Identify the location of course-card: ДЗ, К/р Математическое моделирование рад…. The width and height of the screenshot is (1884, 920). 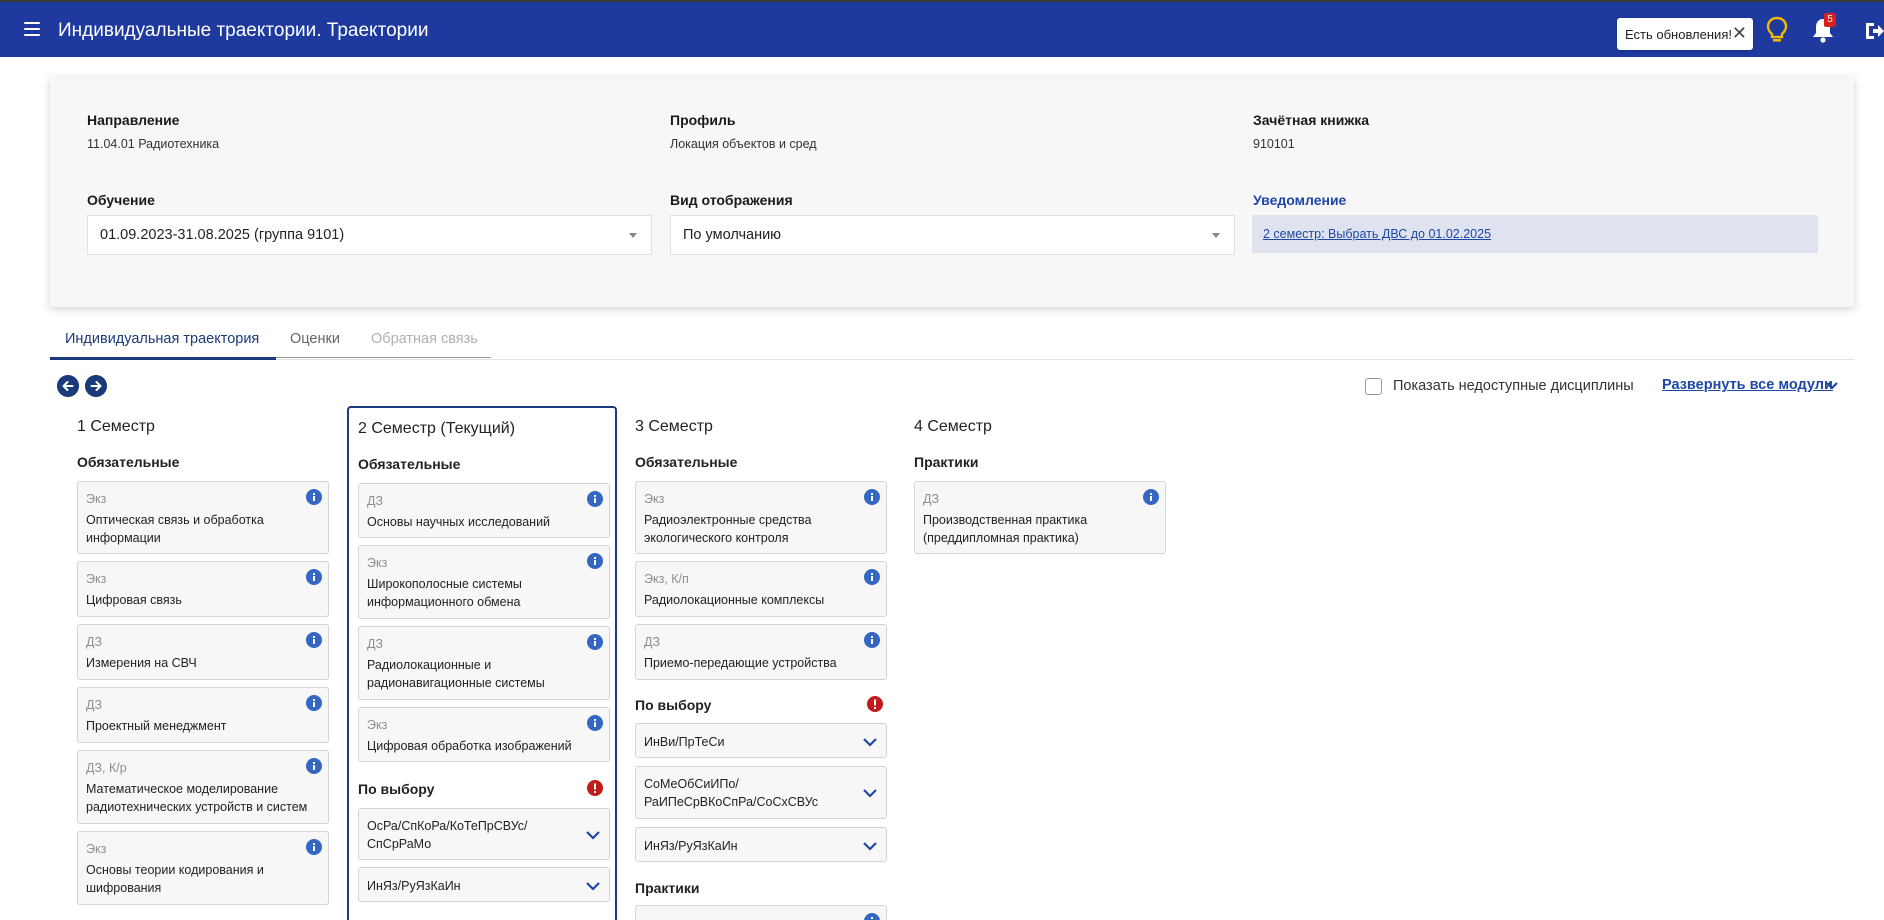
(203, 787).